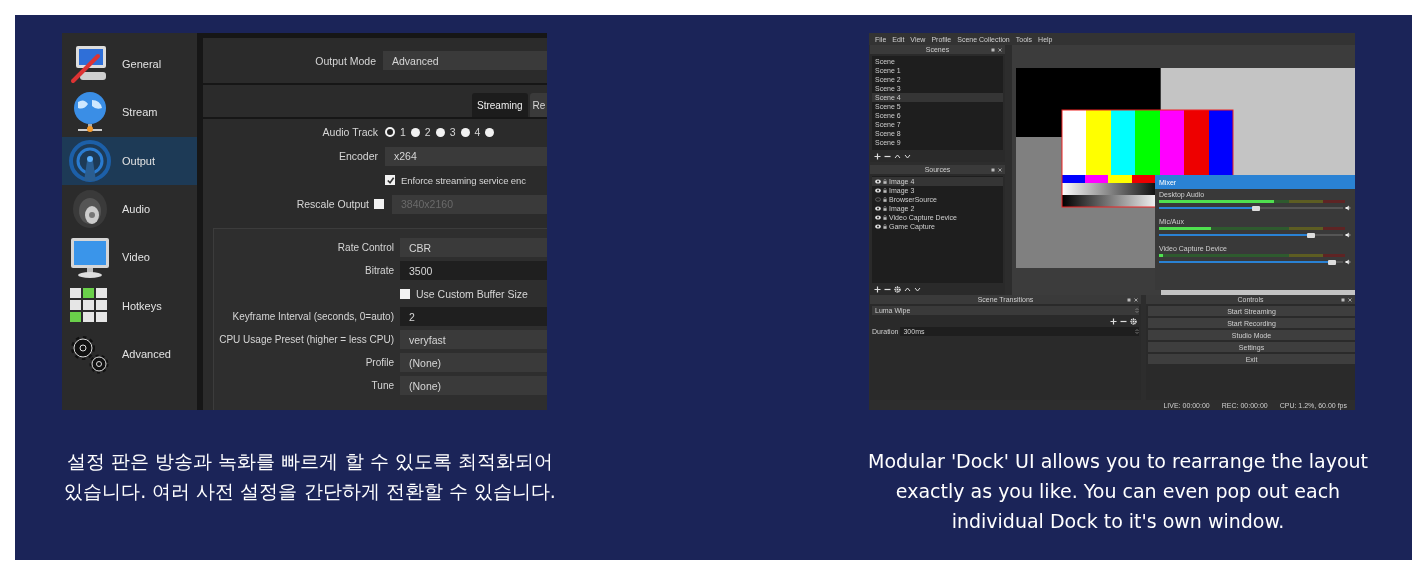 The width and height of the screenshot is (1428, 576). Describe the element at coordinates (477, 132) in the screenshot. I see `radio-label: 4` at that location.